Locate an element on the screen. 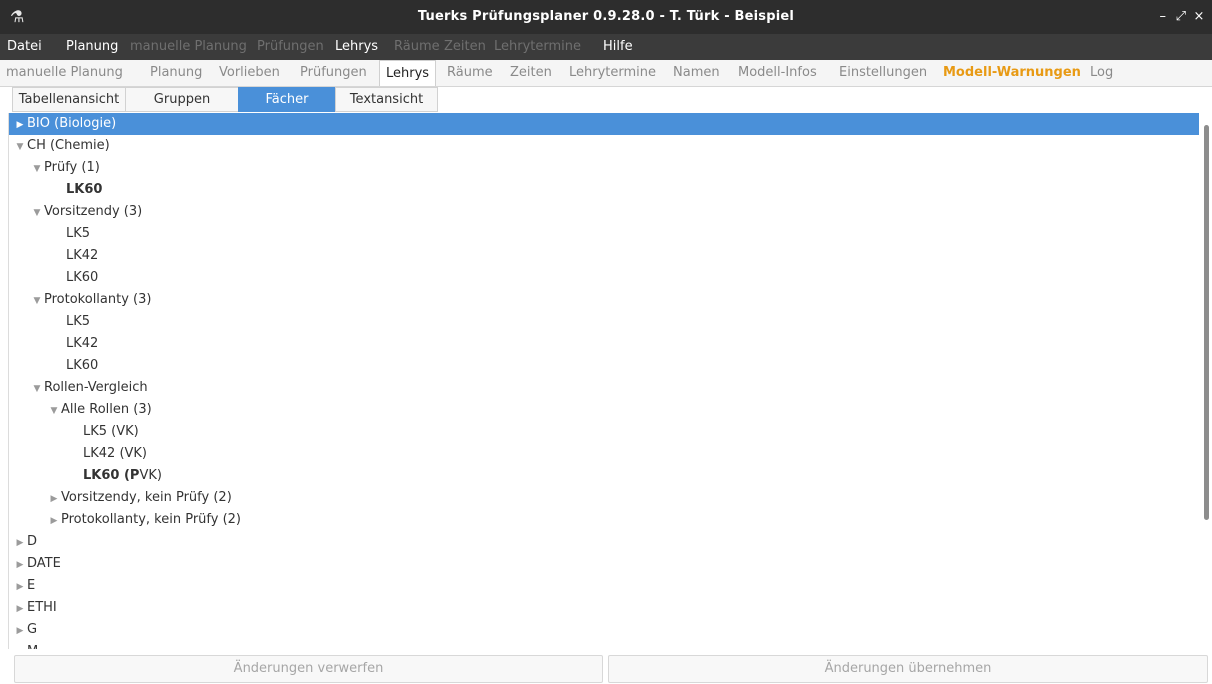 The width and height of the screenshot is (1212, 684). tree-row: LK60 (PVK) is located at coordinates (604, 476).